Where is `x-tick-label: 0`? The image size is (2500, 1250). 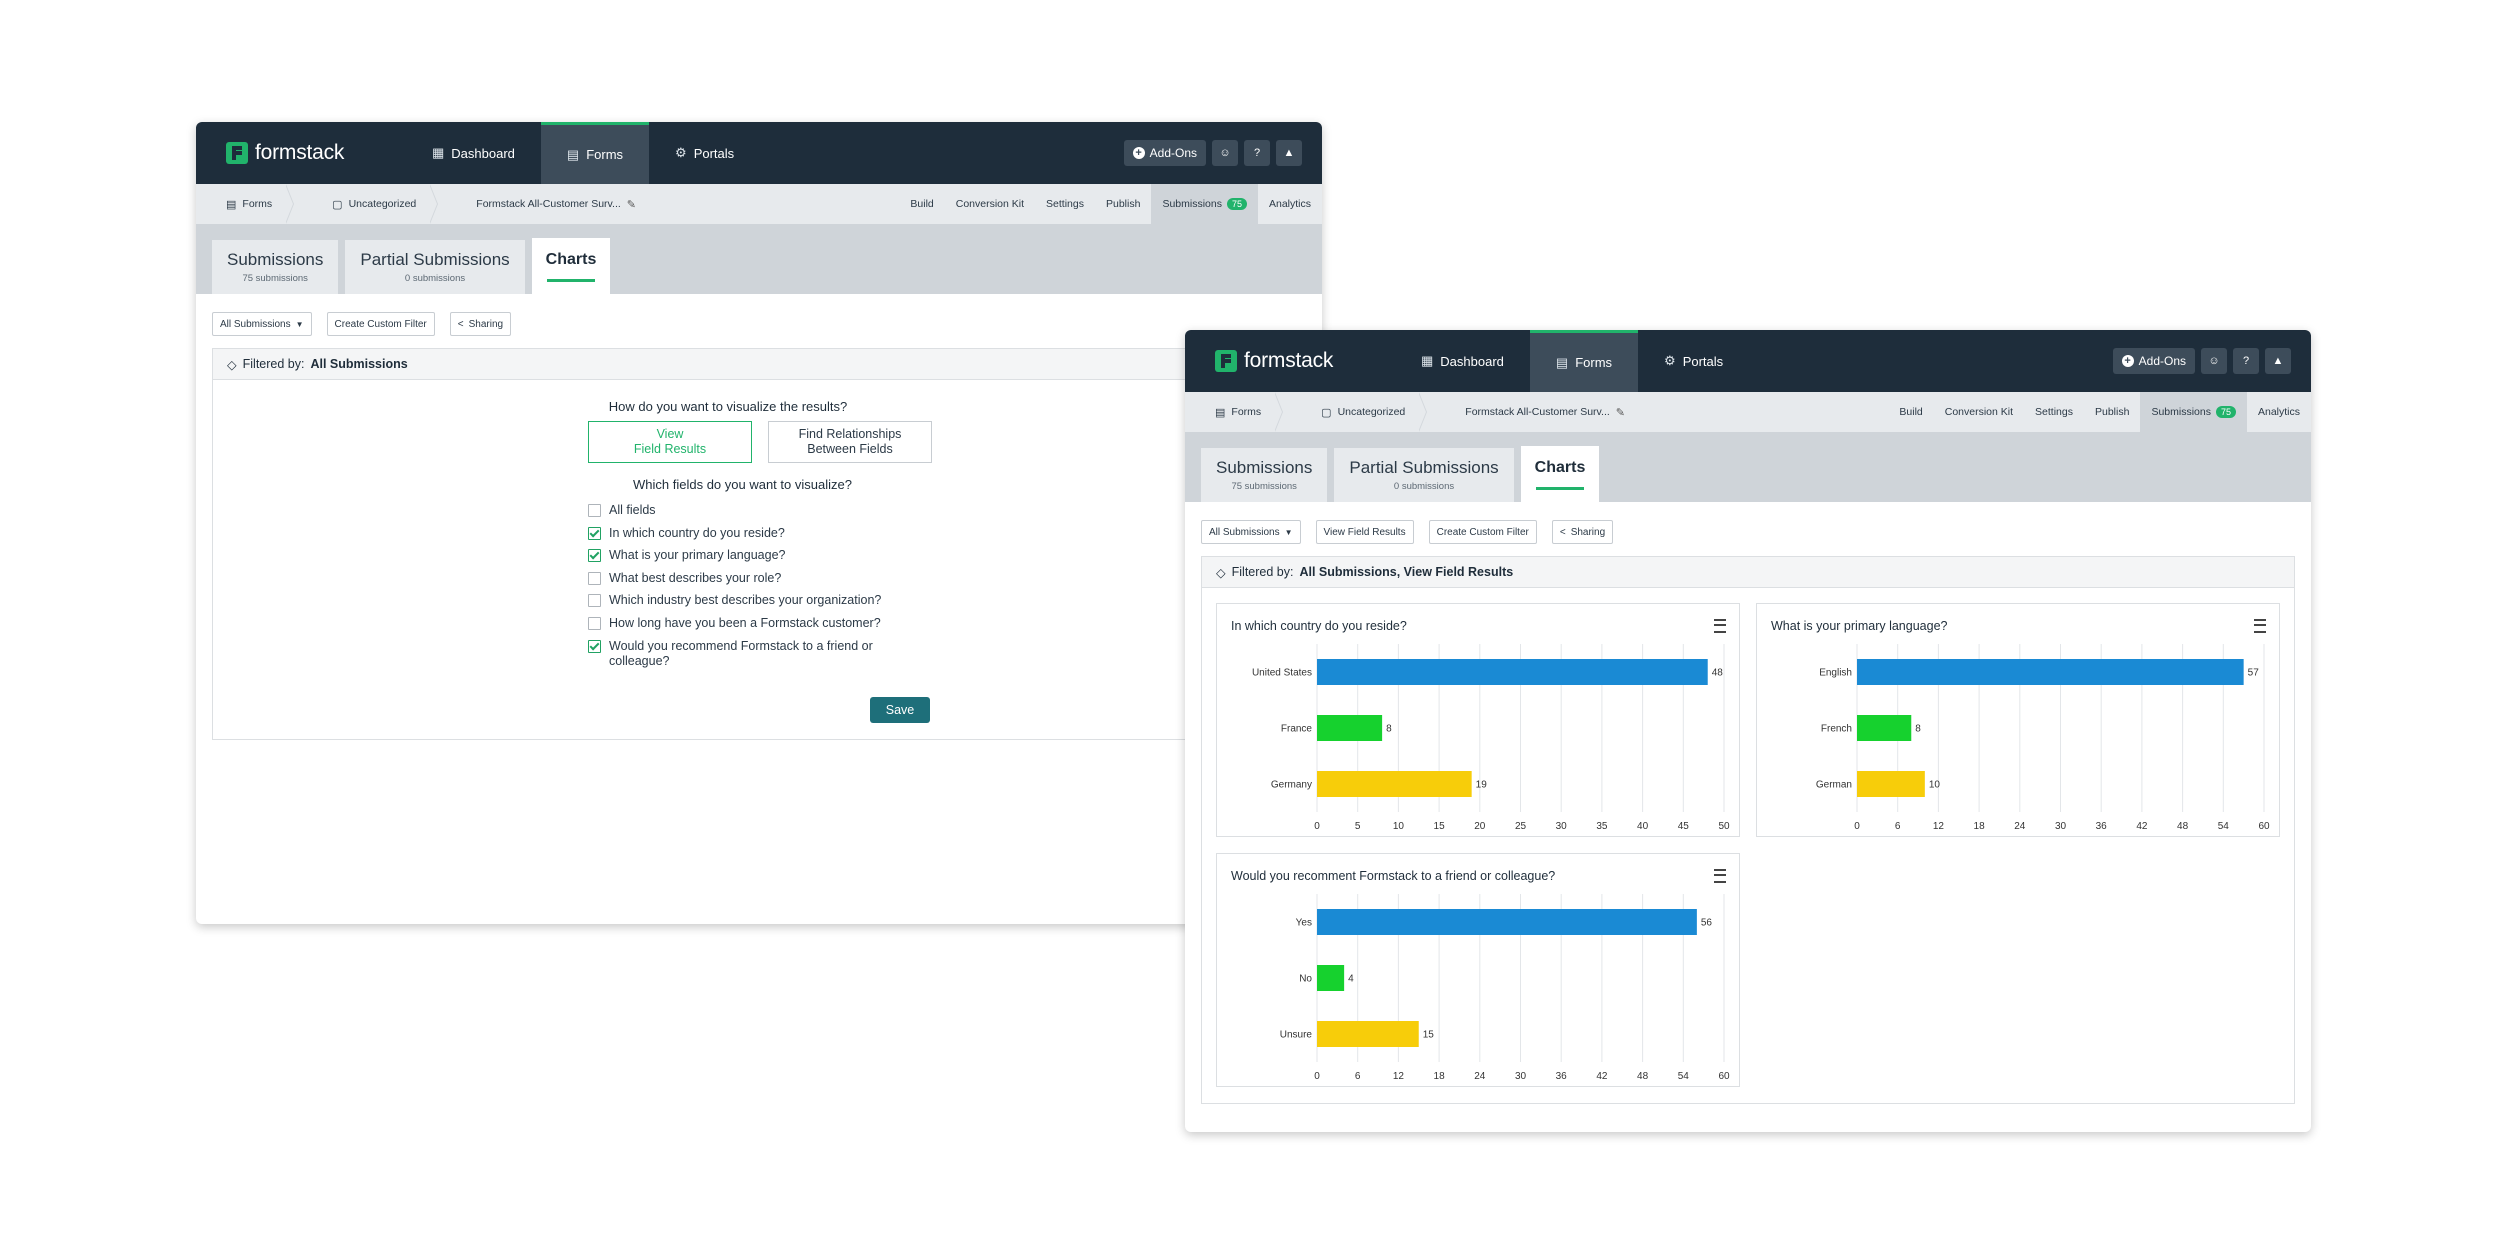
x-tick-label: 0 is located at coordinates (1857, 826).